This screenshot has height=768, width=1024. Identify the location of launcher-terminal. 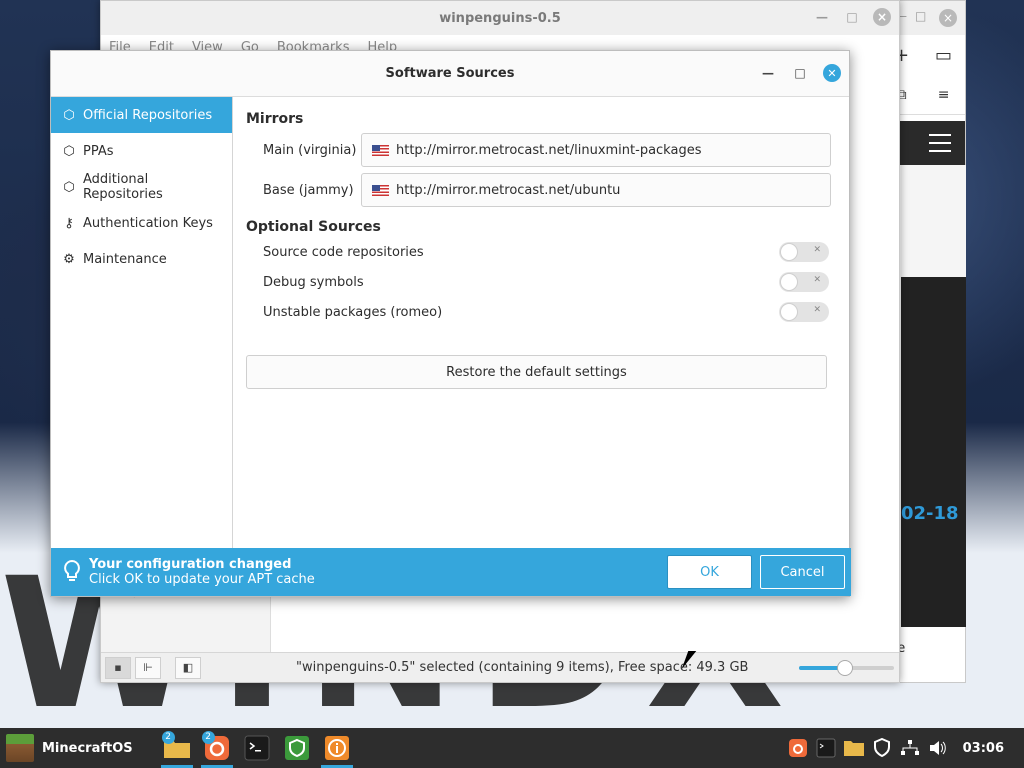
(257, 748).